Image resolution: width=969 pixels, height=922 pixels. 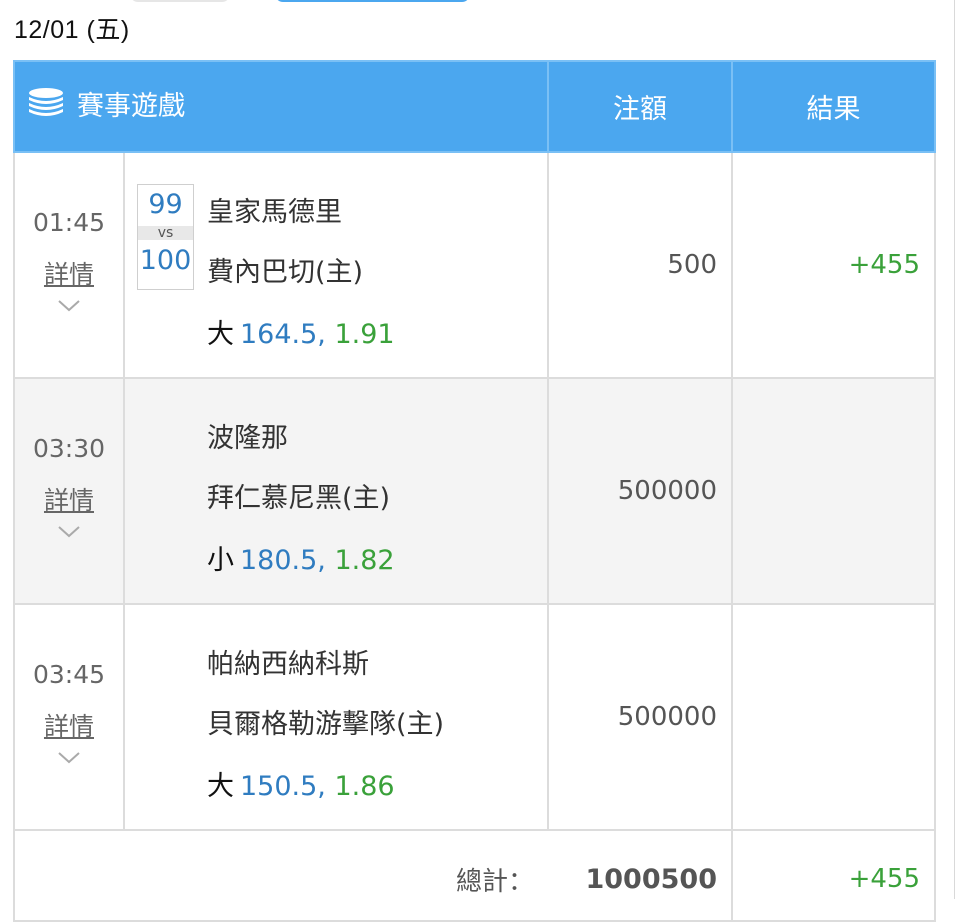 What do you see at coordinates (640, 265) in the screenshot?
I see `amount-cell: 500` at bounding box center [640, 265].